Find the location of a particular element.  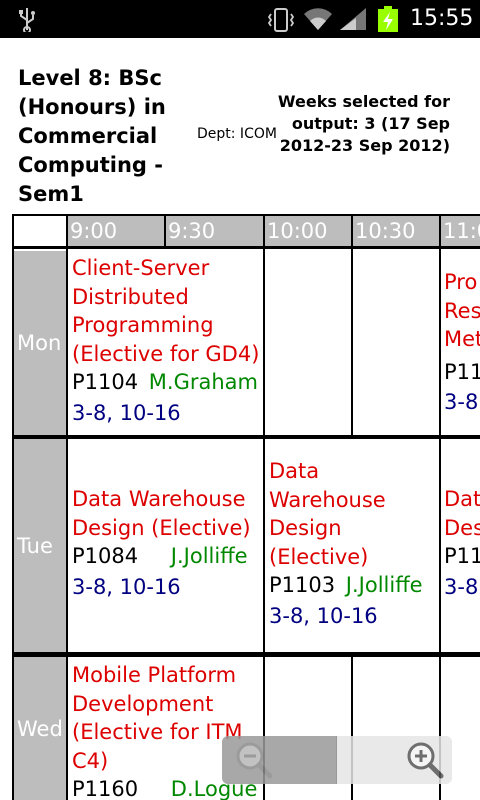

zoom-out-button is located at coordinates (279, 760).